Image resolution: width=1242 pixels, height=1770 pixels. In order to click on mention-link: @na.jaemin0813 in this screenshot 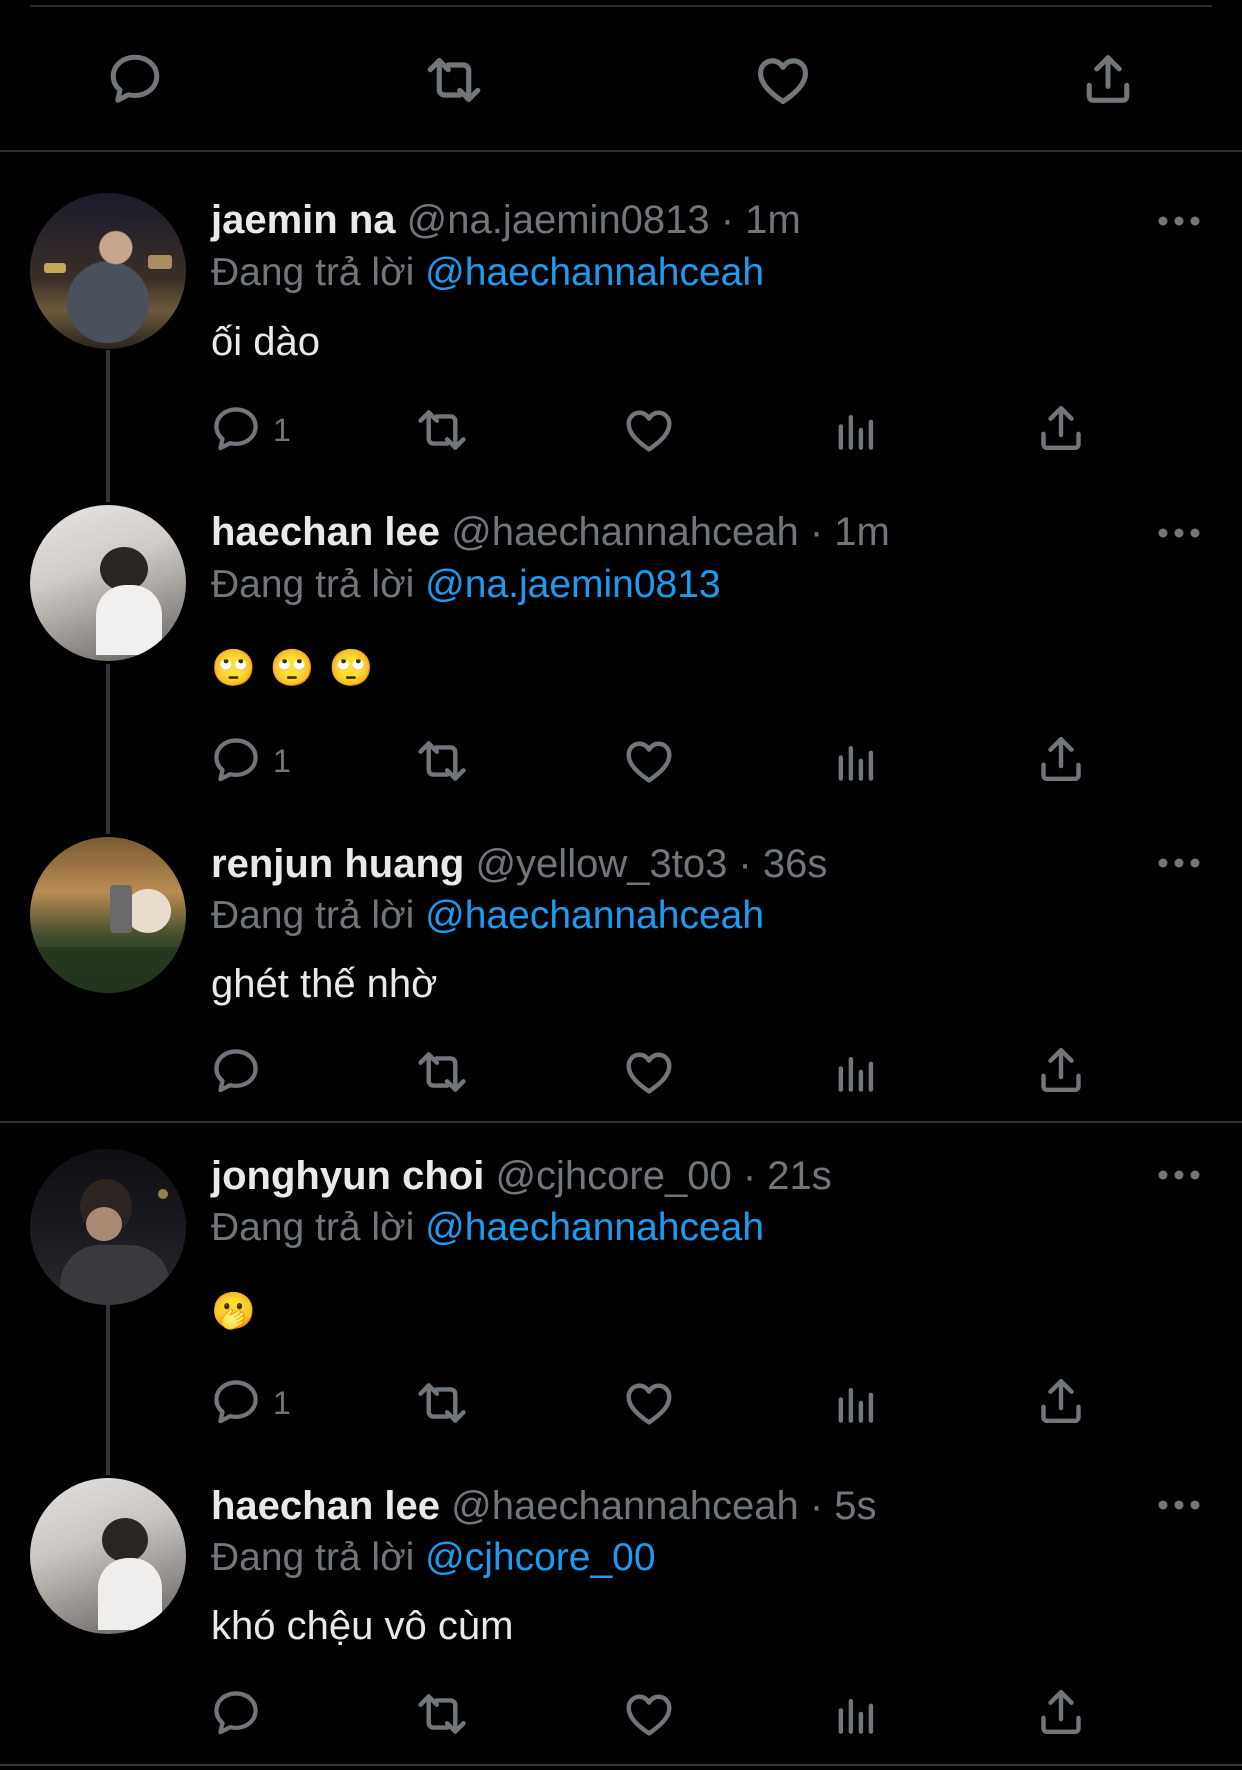, I will do `click(572, 584)`.